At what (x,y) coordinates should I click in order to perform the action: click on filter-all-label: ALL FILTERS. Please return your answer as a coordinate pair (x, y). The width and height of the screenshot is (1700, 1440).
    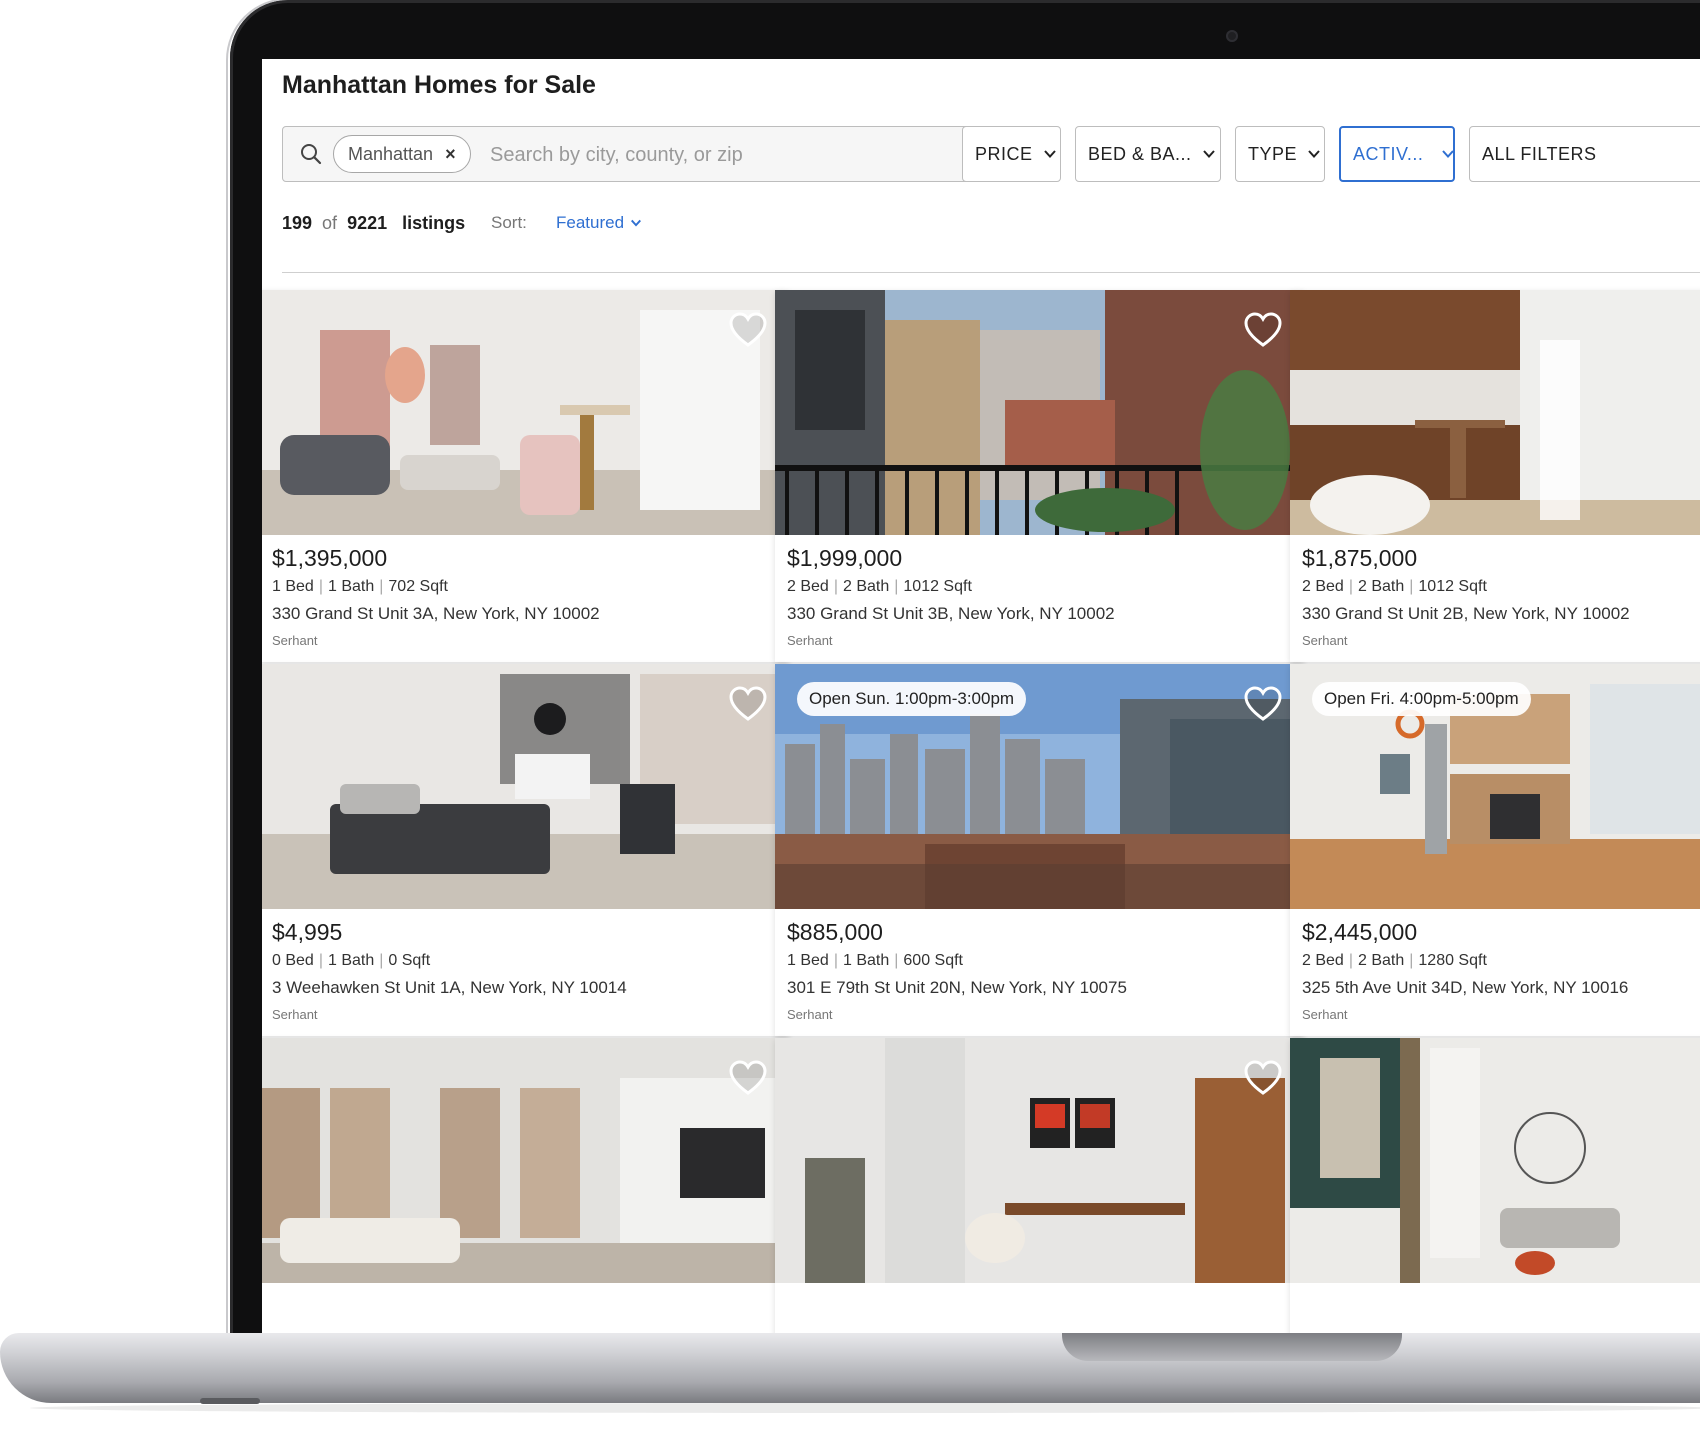
    Looking at the image, I should click on (1539, 153).